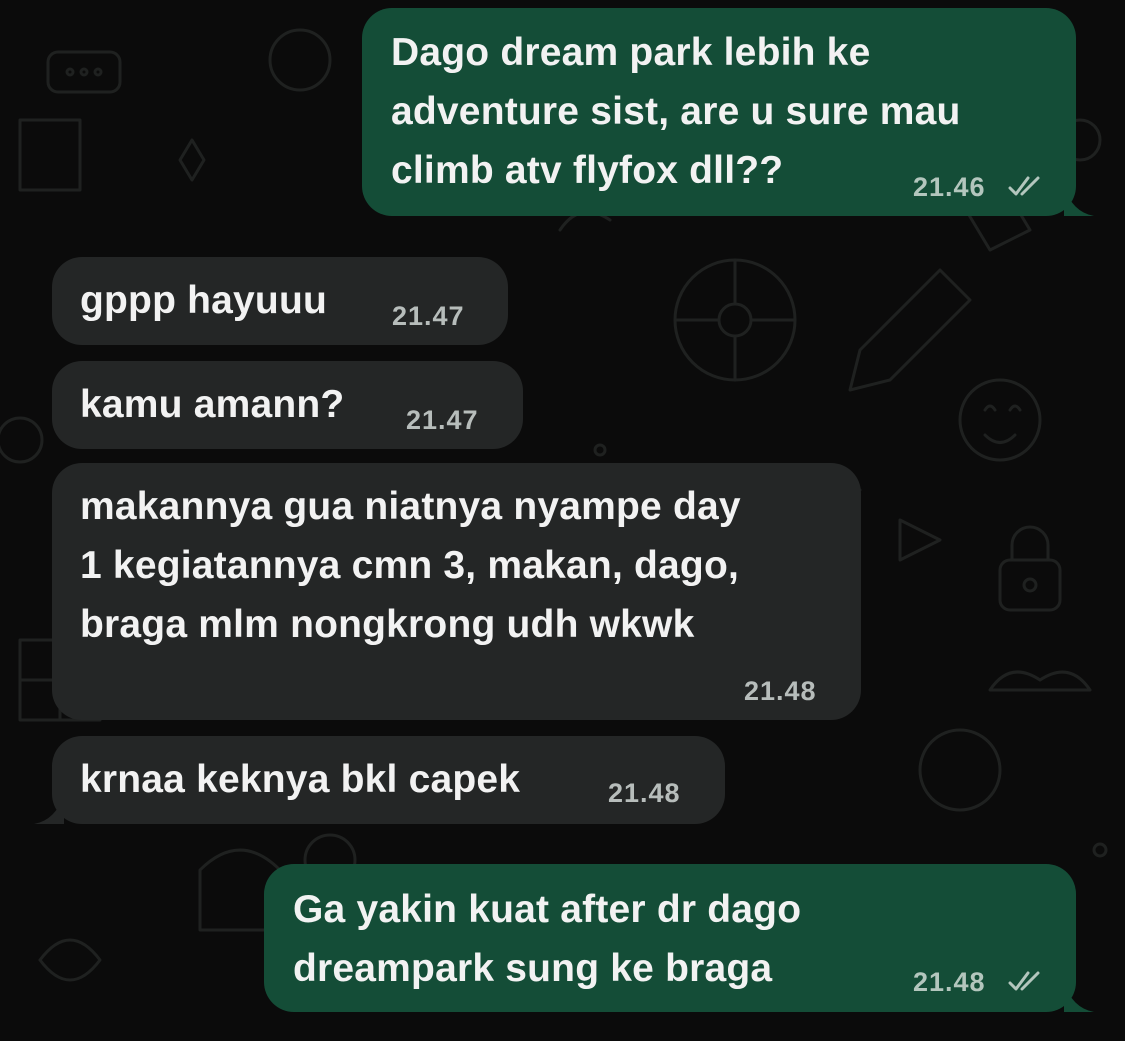 The image size is (1125, 1041). I want to click on bubble-tail-incoming, so click(49, 809).